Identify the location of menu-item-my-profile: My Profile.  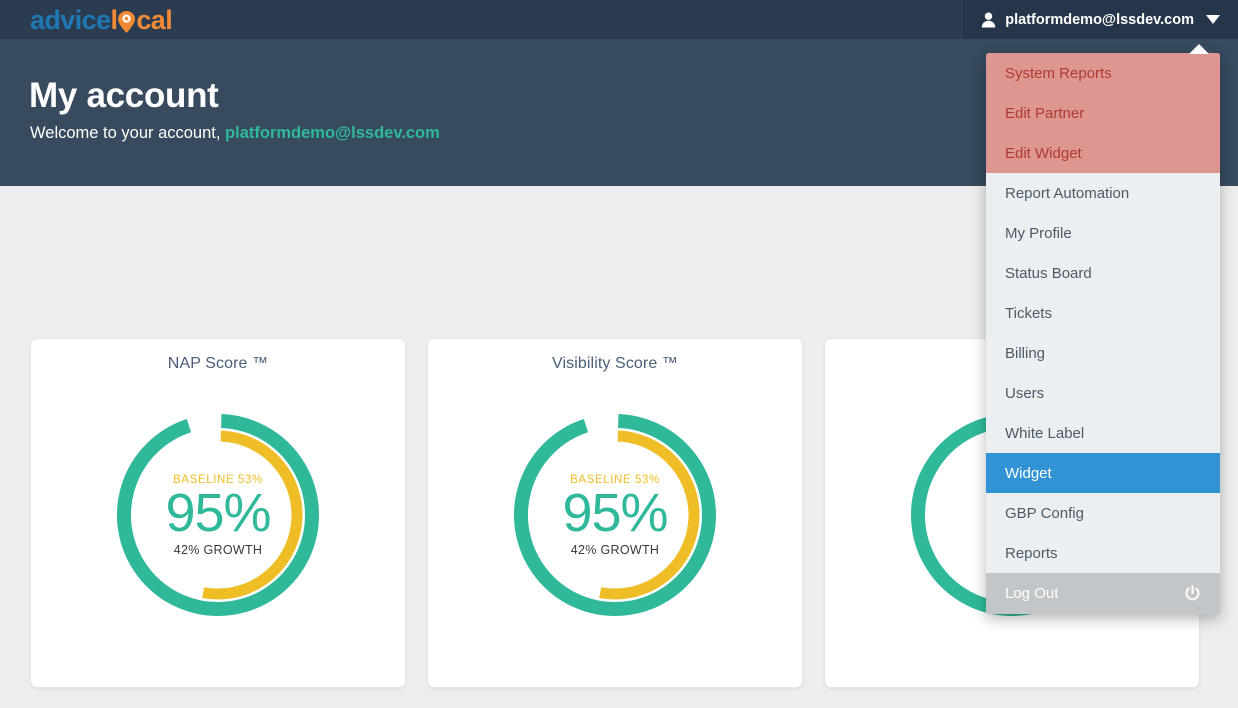
(1103, 233).